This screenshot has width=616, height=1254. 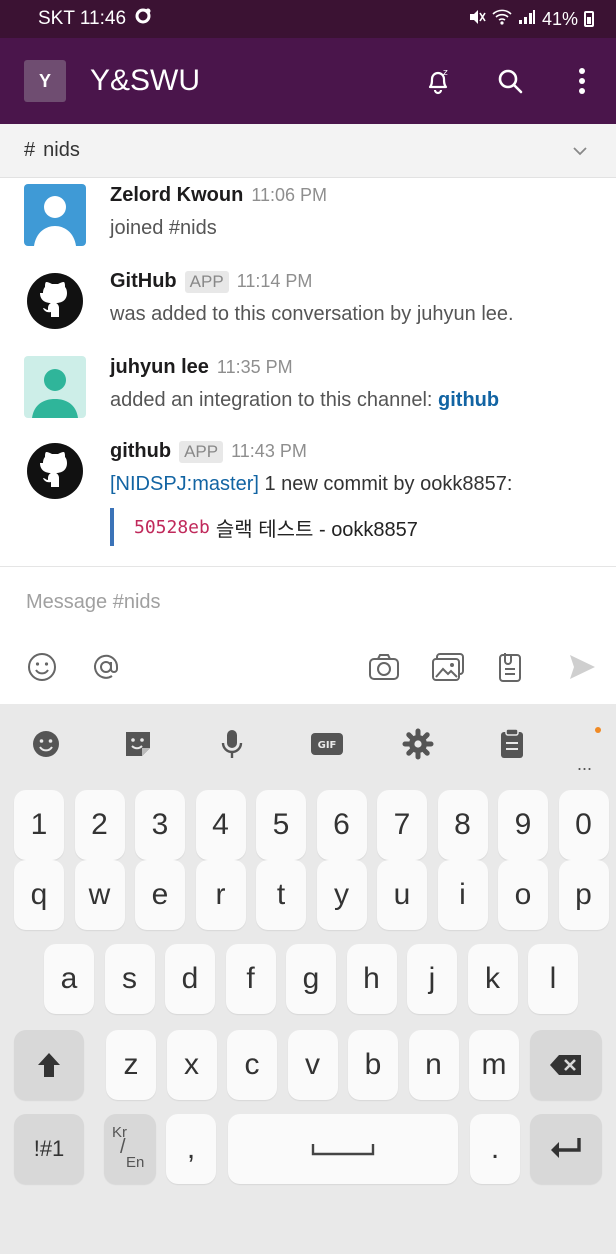 I want to click on keyboard-settings-gear-icon, so click(x=418, y=744).